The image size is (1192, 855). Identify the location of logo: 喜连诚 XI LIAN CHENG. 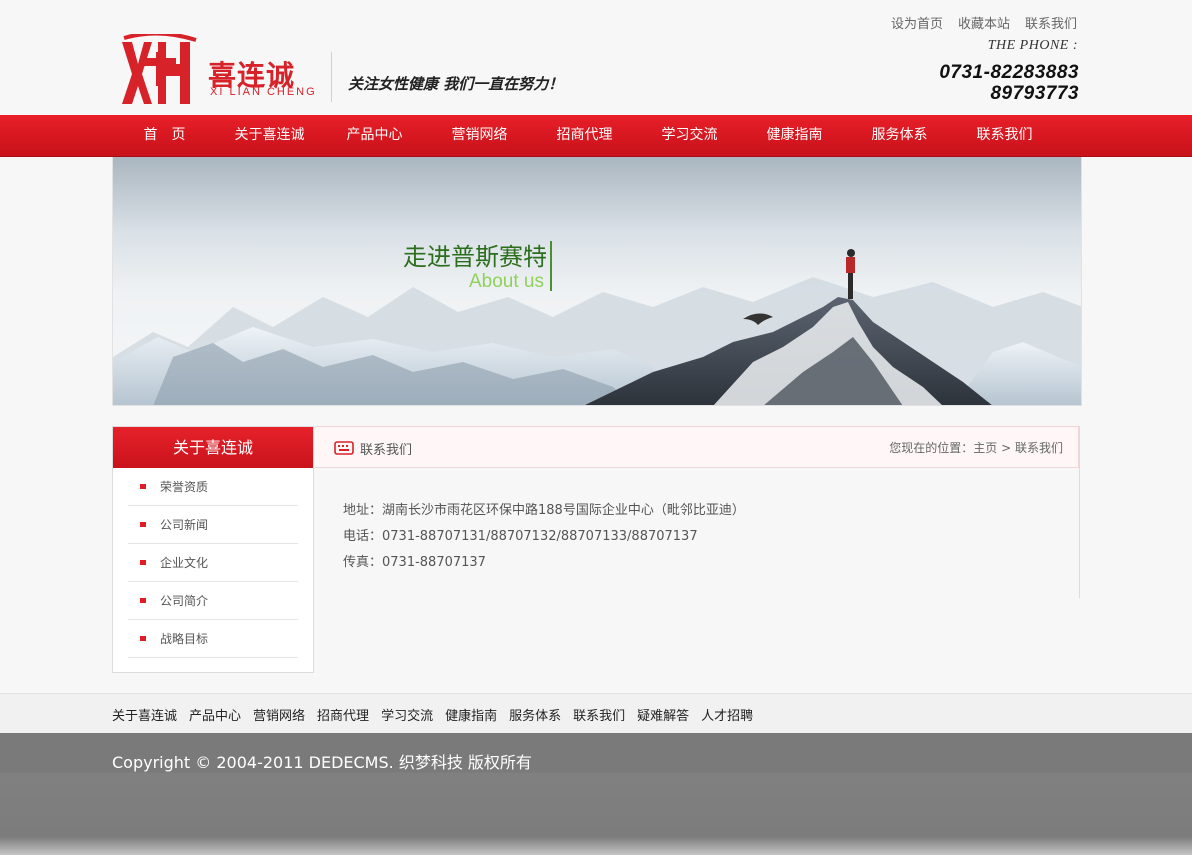
(223, 74).